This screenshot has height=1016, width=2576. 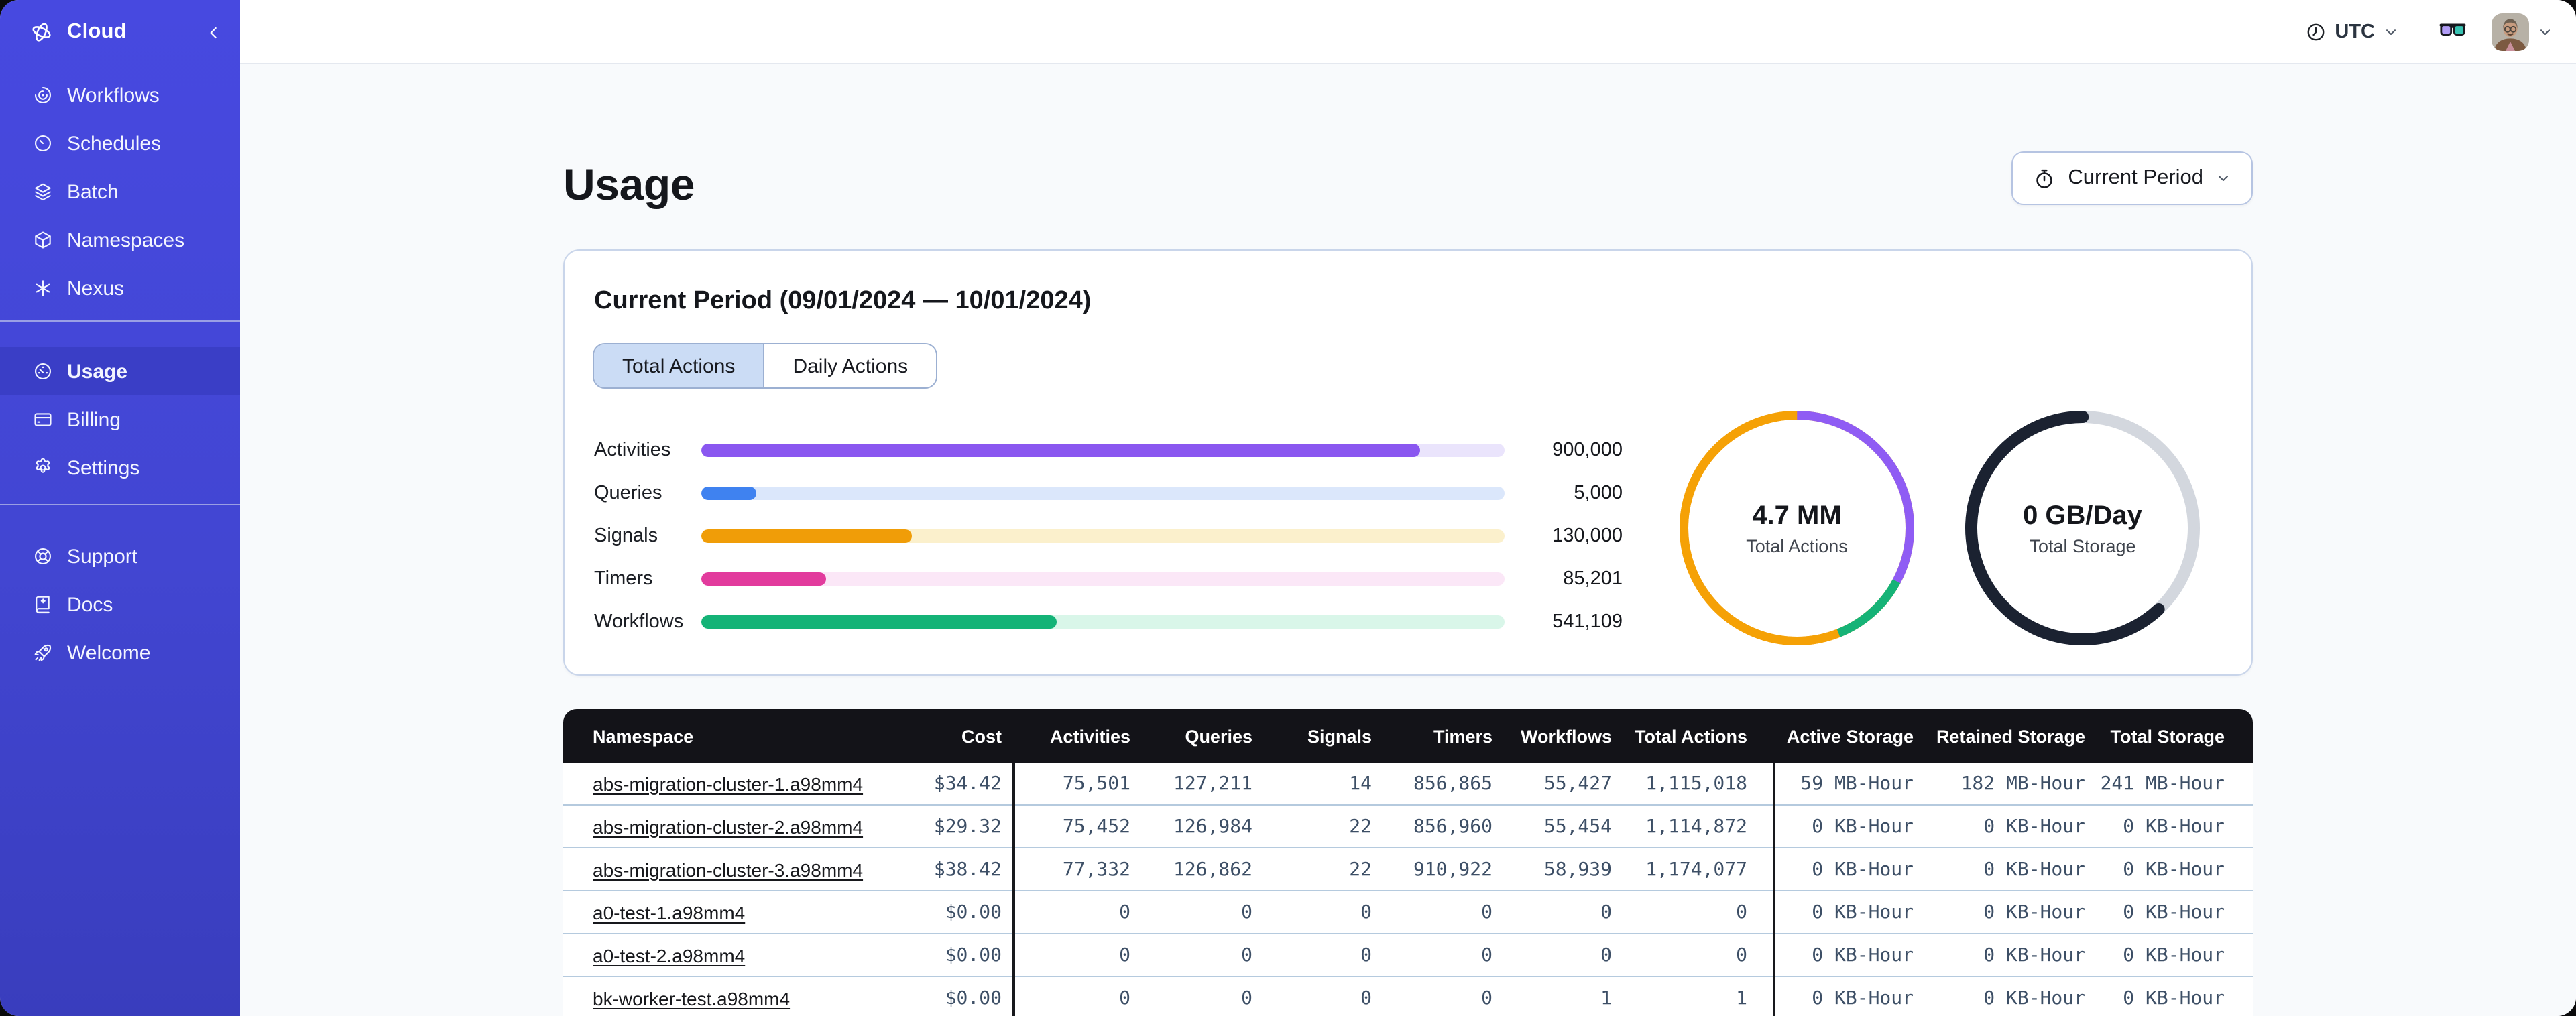 What do you see at coordinates (1096, 826) in the screenshot?
I see `cell-activities: 75,452` at bounding box center [1096, 826].